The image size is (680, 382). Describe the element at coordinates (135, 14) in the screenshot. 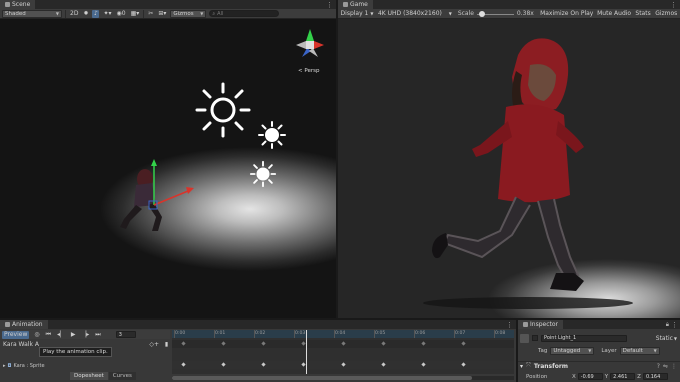

I see `grid-toggle-icon: ▦▾` at that location.